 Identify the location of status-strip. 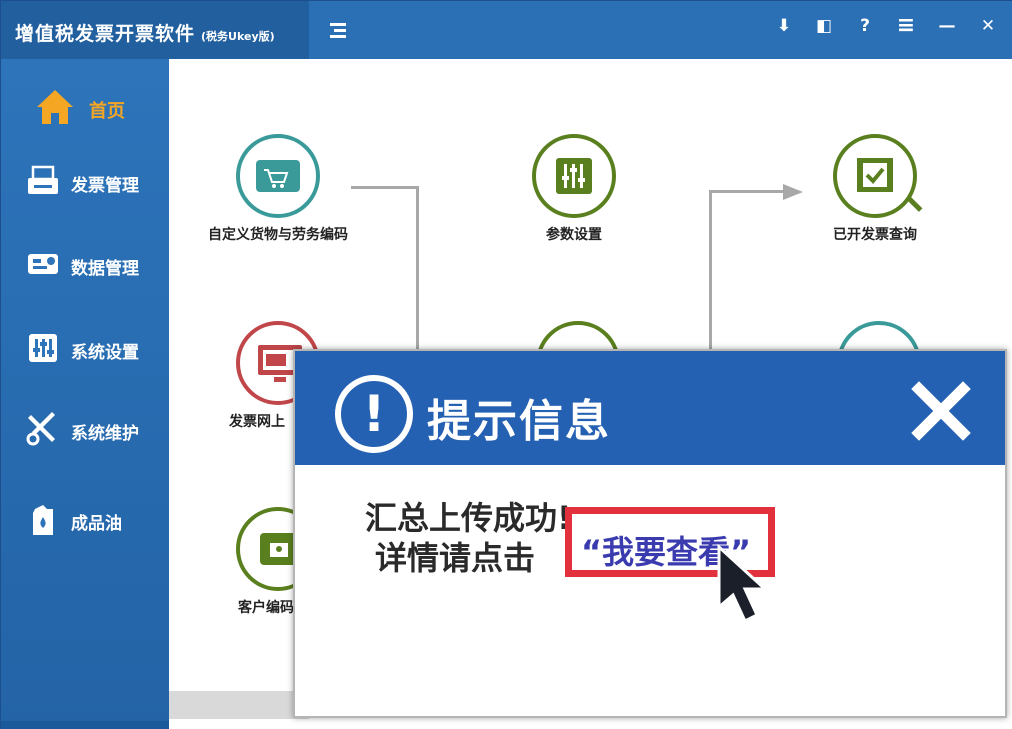
(239, 705).